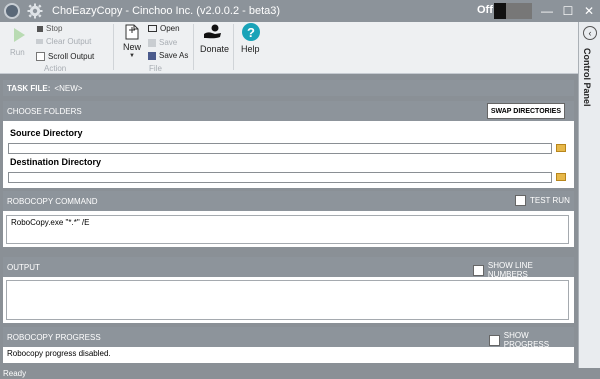 The width and height of the screenshot is (600, 379). Describe the element at coordinates (500, 11) in the screenshot. I see `toggle-knob` at that location.